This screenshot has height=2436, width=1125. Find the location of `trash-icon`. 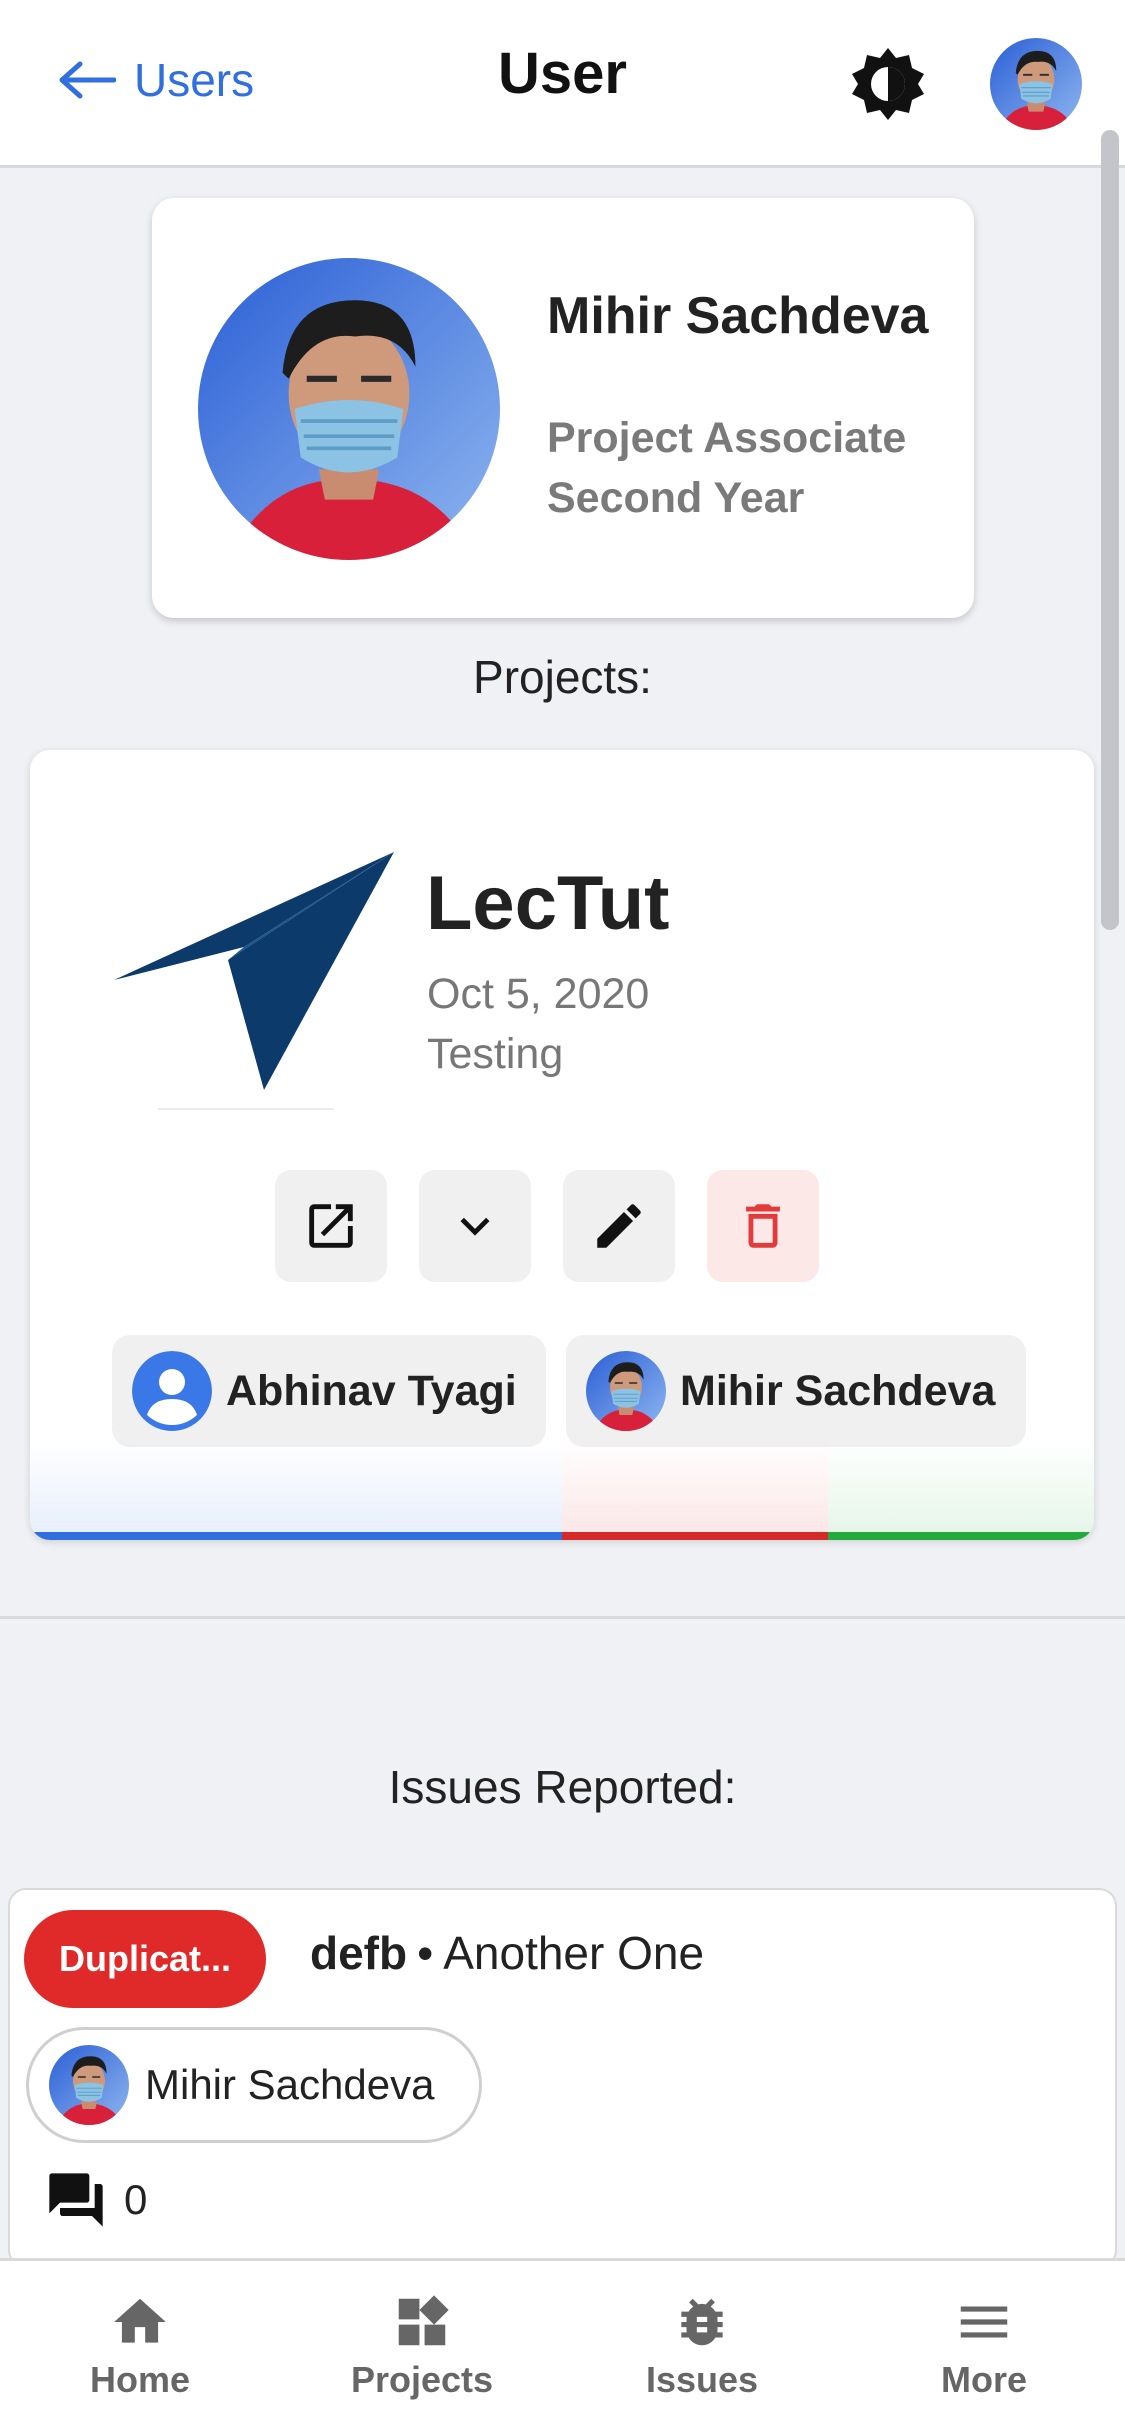

trash-icon is located at coordinates (763, 1226).